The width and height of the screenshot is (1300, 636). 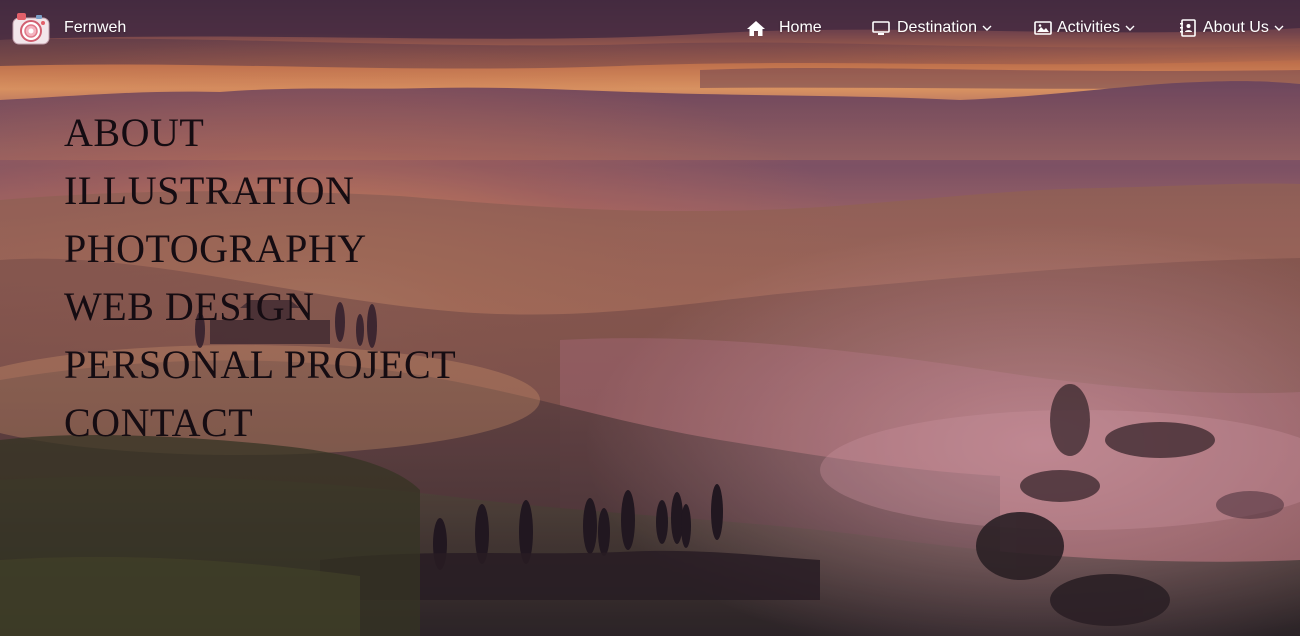 What do you see at coordinates (1236, 27) in the screenshot?
I see `nav-about-us-label: About Us` at bounding box center [1236, 27].